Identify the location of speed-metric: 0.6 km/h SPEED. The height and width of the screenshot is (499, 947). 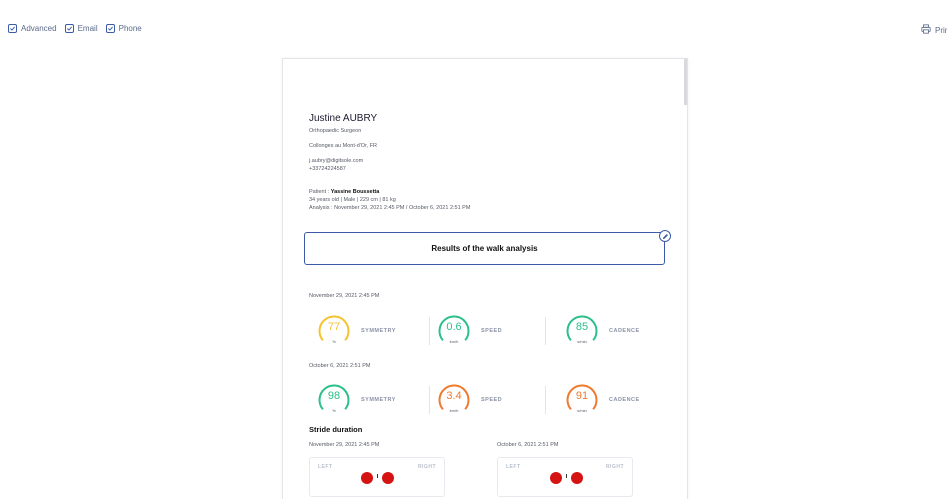
(469, 331).